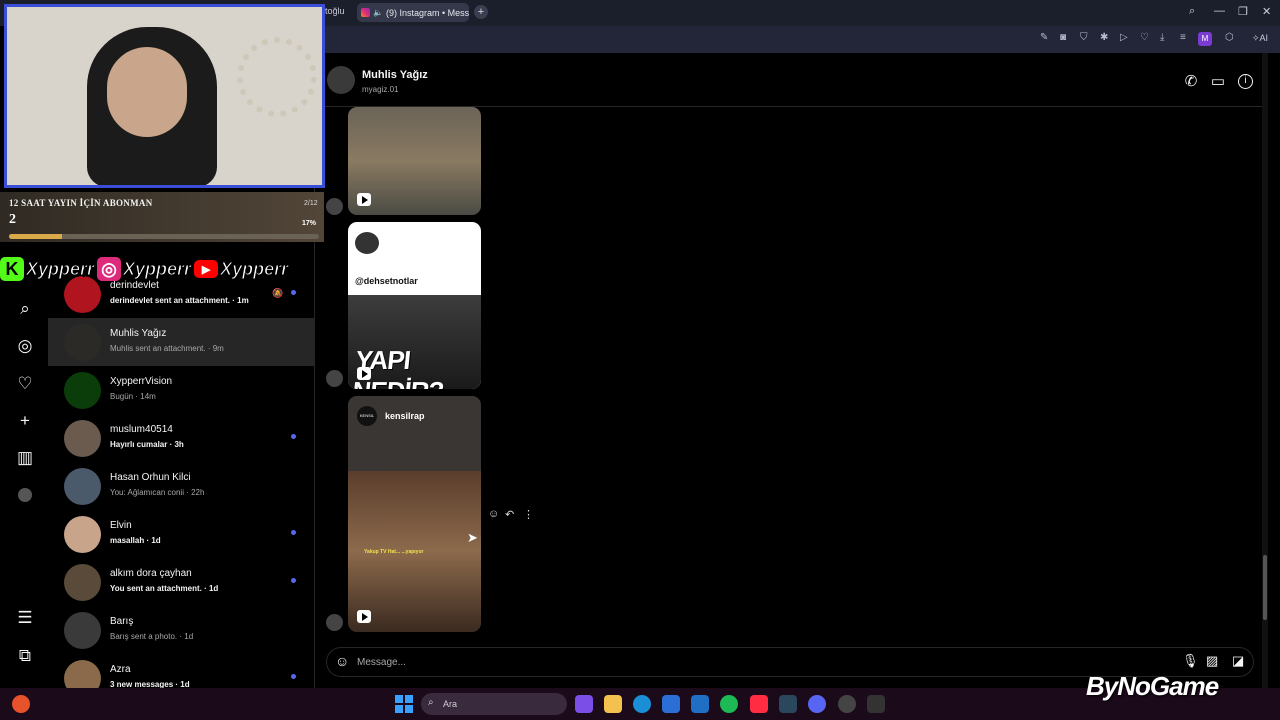 The width and height of the screenshot is (1280, 720). Describe the element at coordinates (157, 492) in the screenshot. I see `chat-preview: You: Ağlamıcan conii · 22h` at that location.